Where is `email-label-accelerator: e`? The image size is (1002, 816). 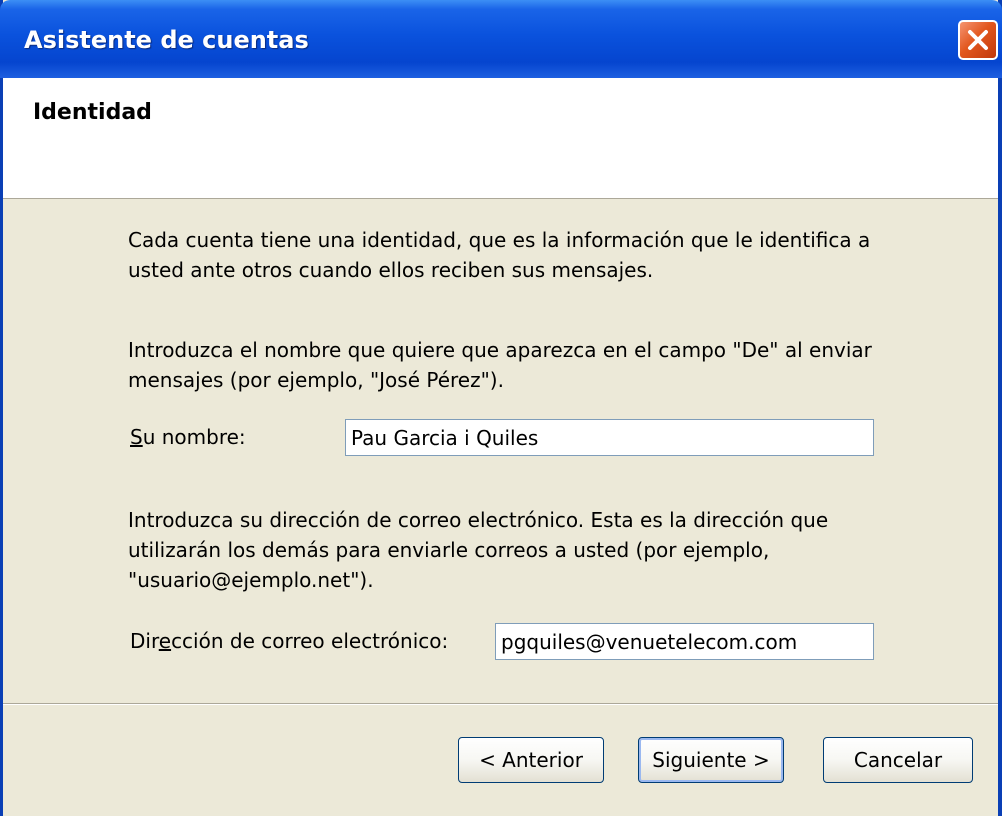 email-label-accelerator: e is located at coordinates (165, 641).